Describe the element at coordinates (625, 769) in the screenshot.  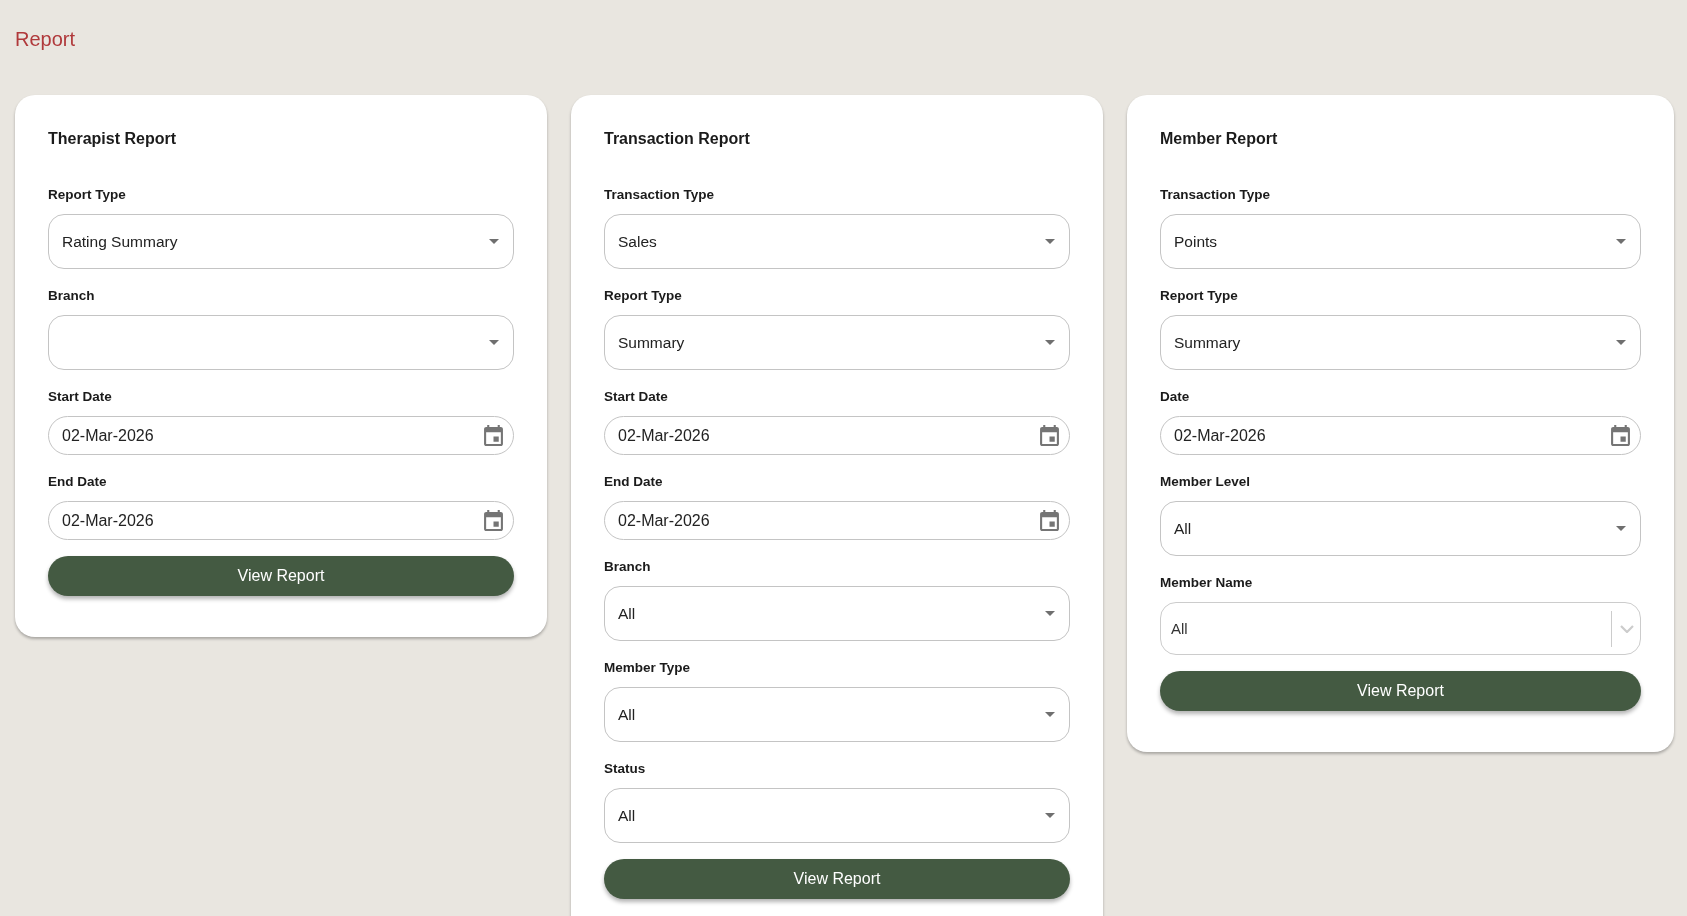
I see `field-label: Status` at that location.